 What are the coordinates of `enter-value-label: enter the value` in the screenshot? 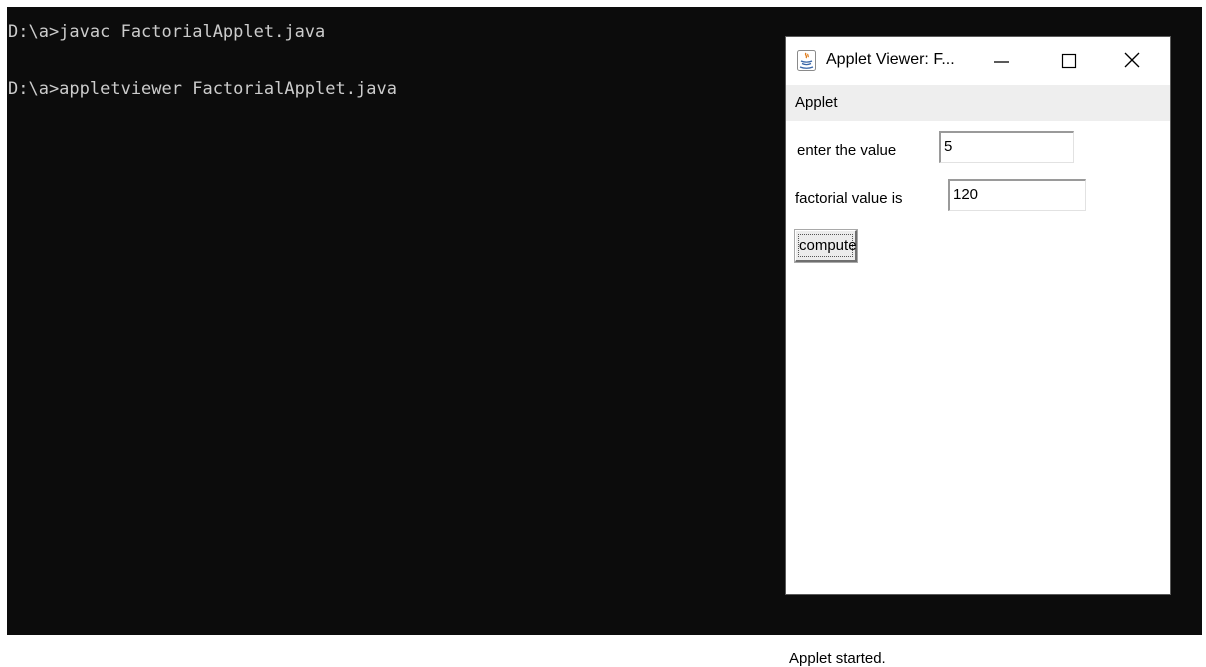 It's located at (847, 150).